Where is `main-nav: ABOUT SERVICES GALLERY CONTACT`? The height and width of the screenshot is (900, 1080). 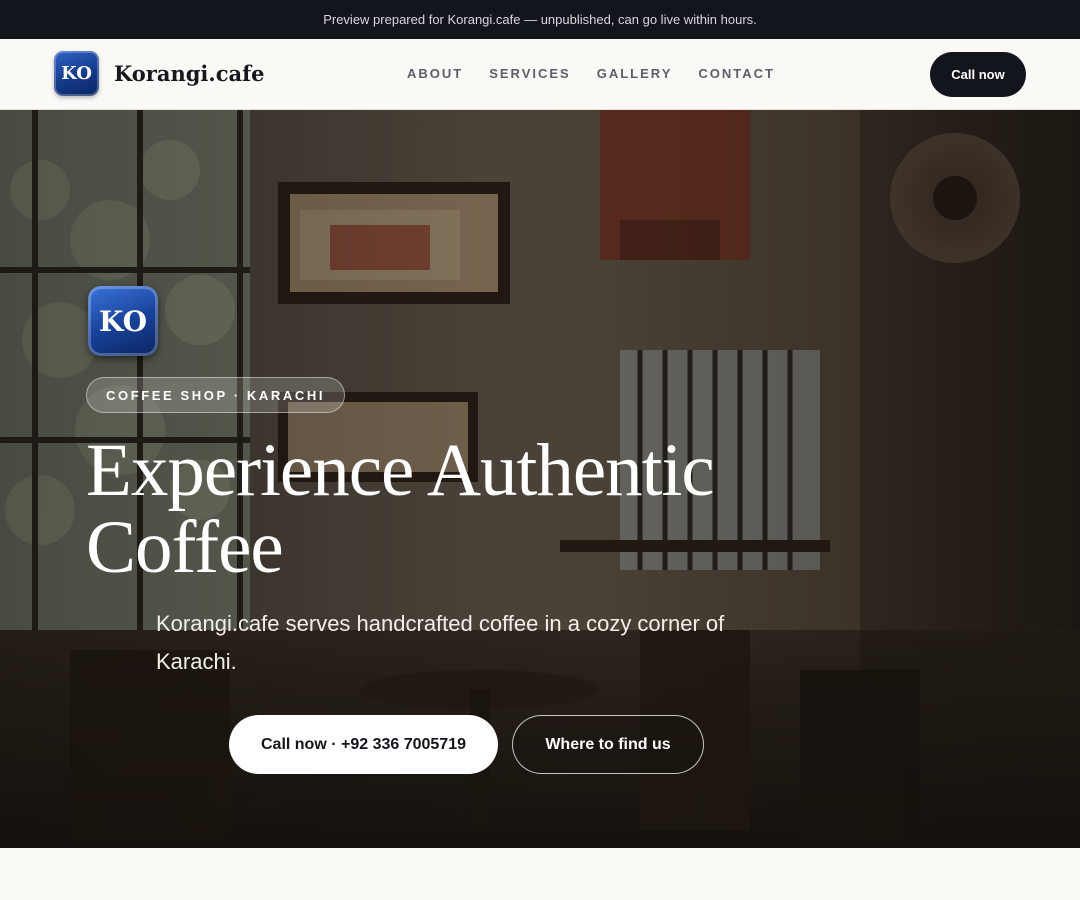
main-nav: ABOUT SERVICES GALLERY CONTACT is located at coordinates (591, 73).